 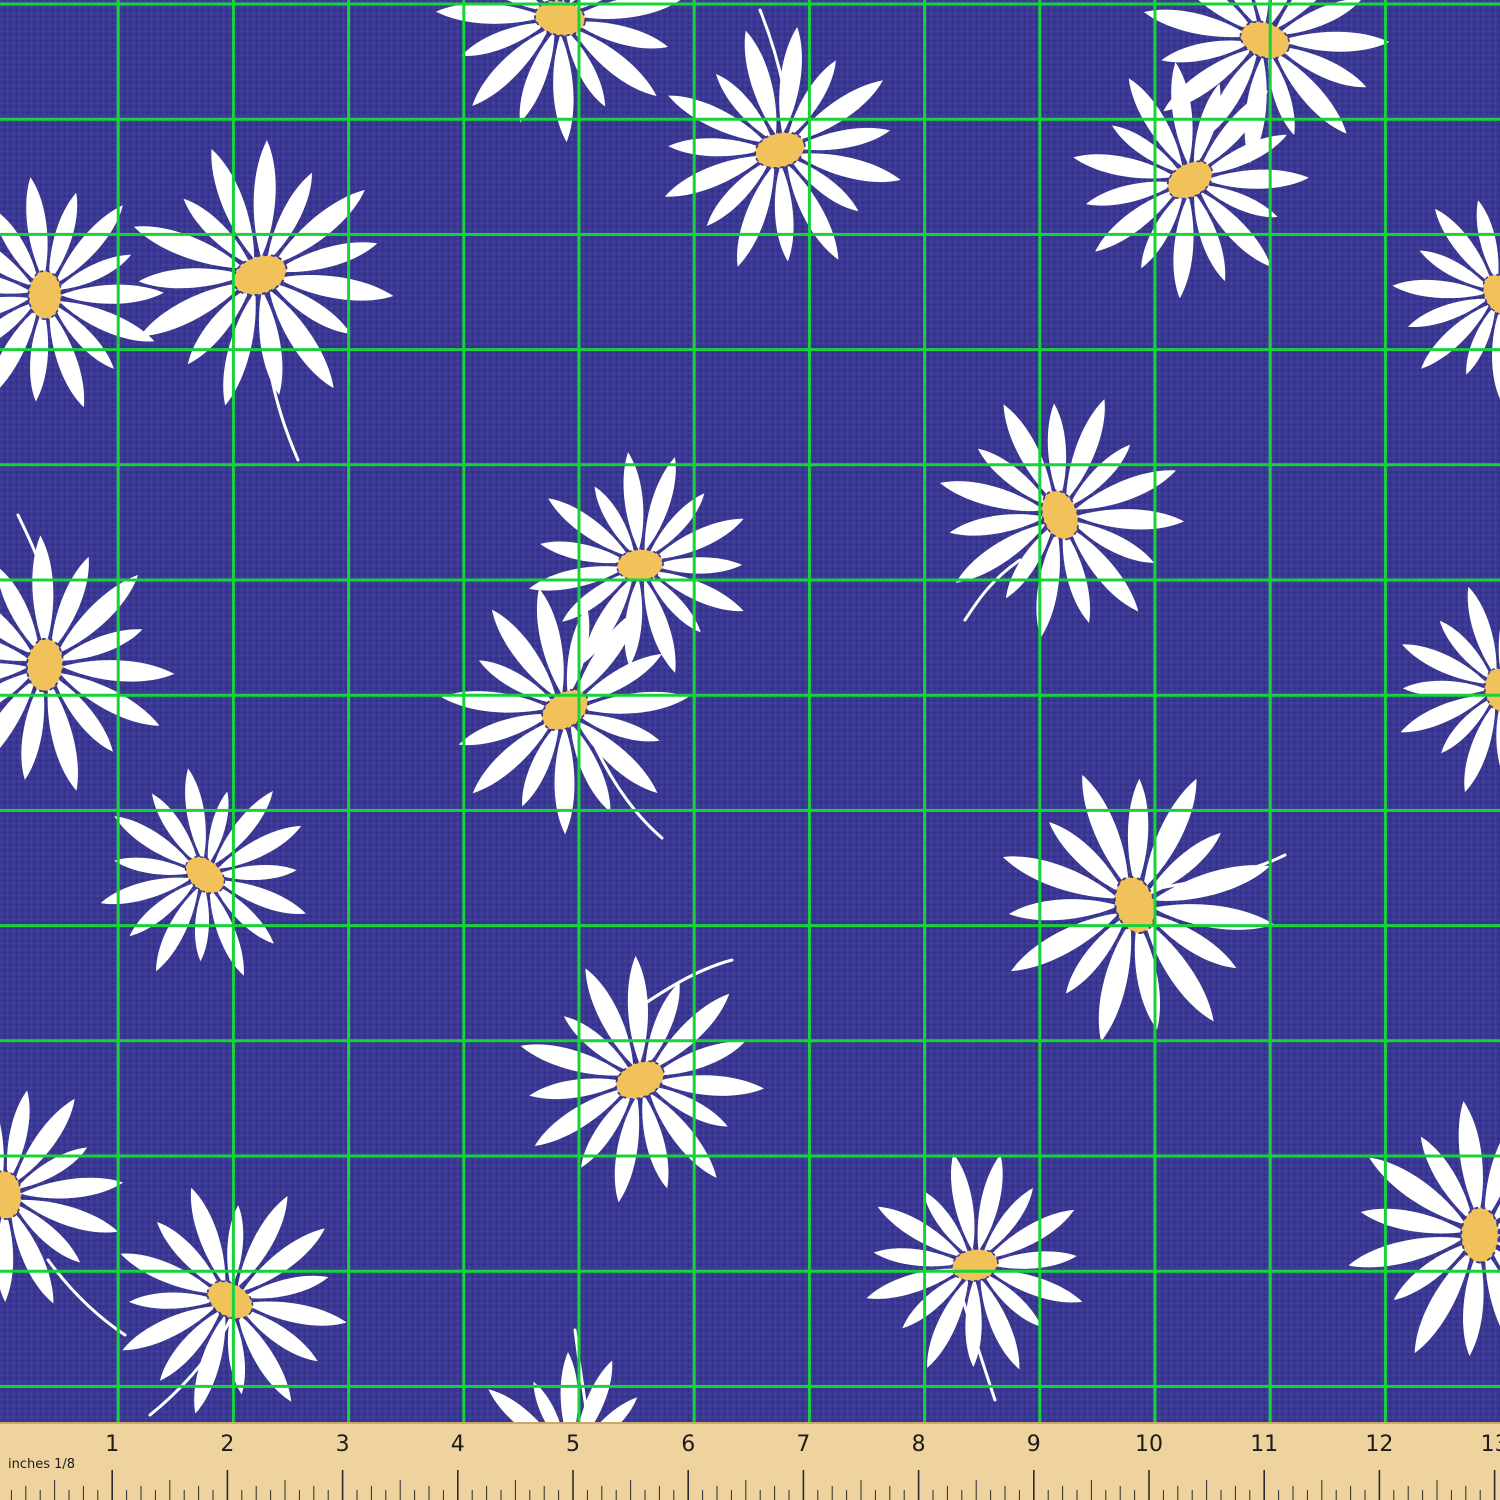 What do you see at coordinates (1033, 1444) in the screenshot?
I see `ruler-number: 9` at bounding box center [1033, 1444].